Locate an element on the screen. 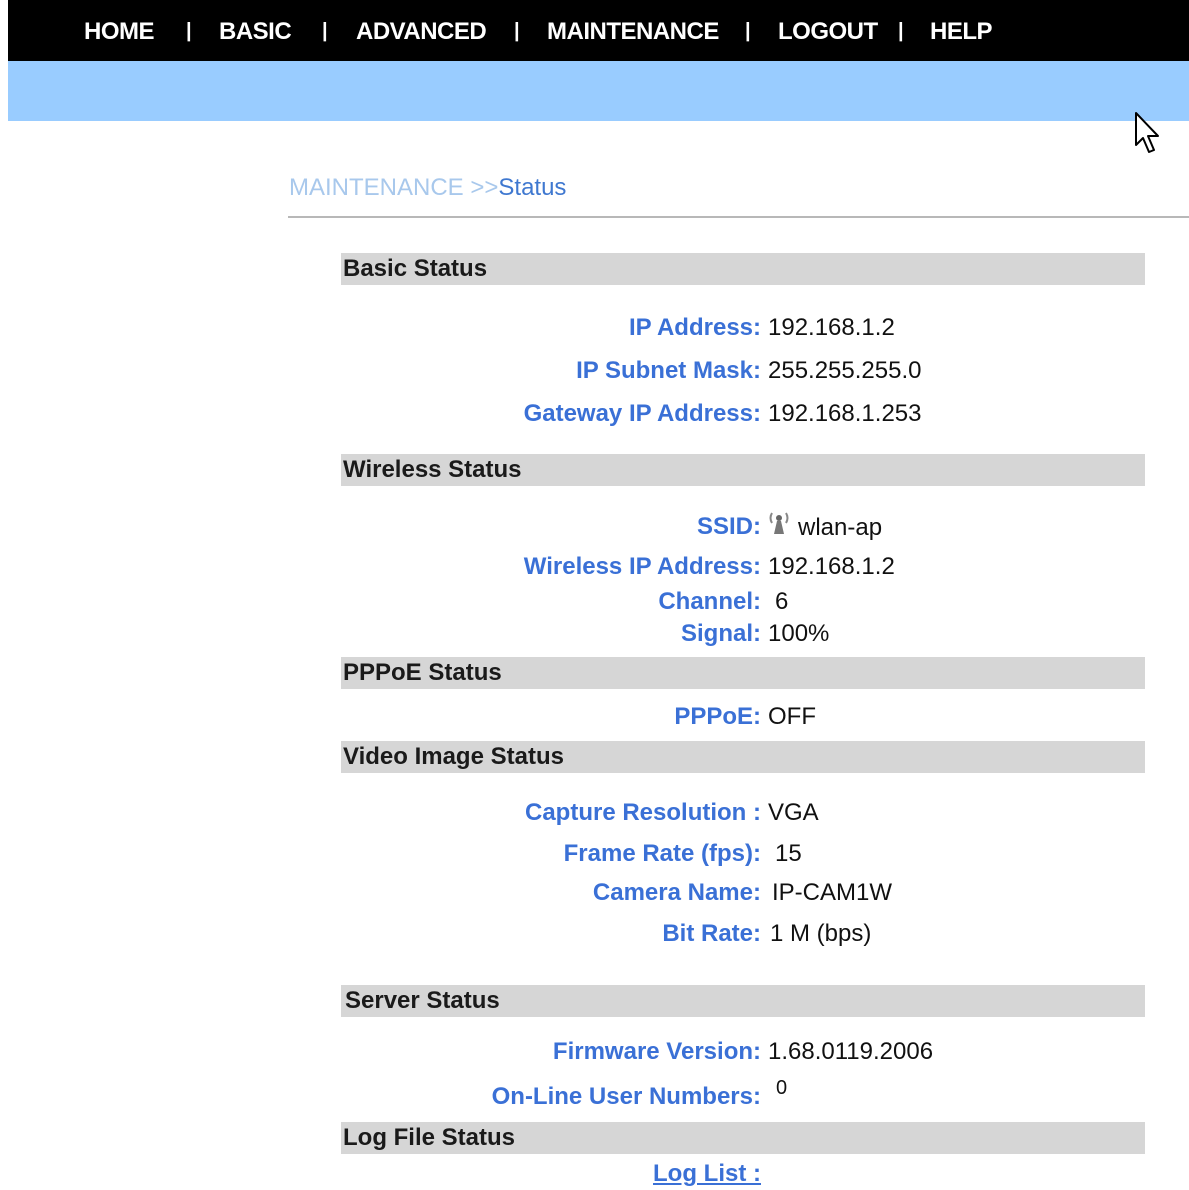  pppoe-value: OFF is located at coordinates (792, 716).